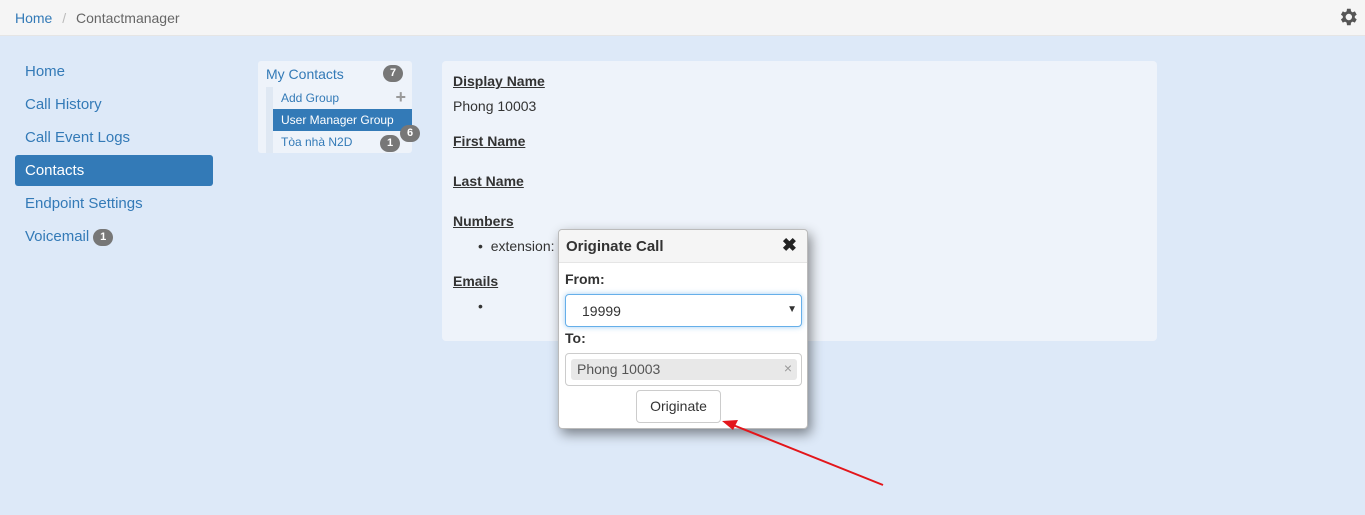  I want to click on my-contacts-count-badge: 7, so click(393, 73).